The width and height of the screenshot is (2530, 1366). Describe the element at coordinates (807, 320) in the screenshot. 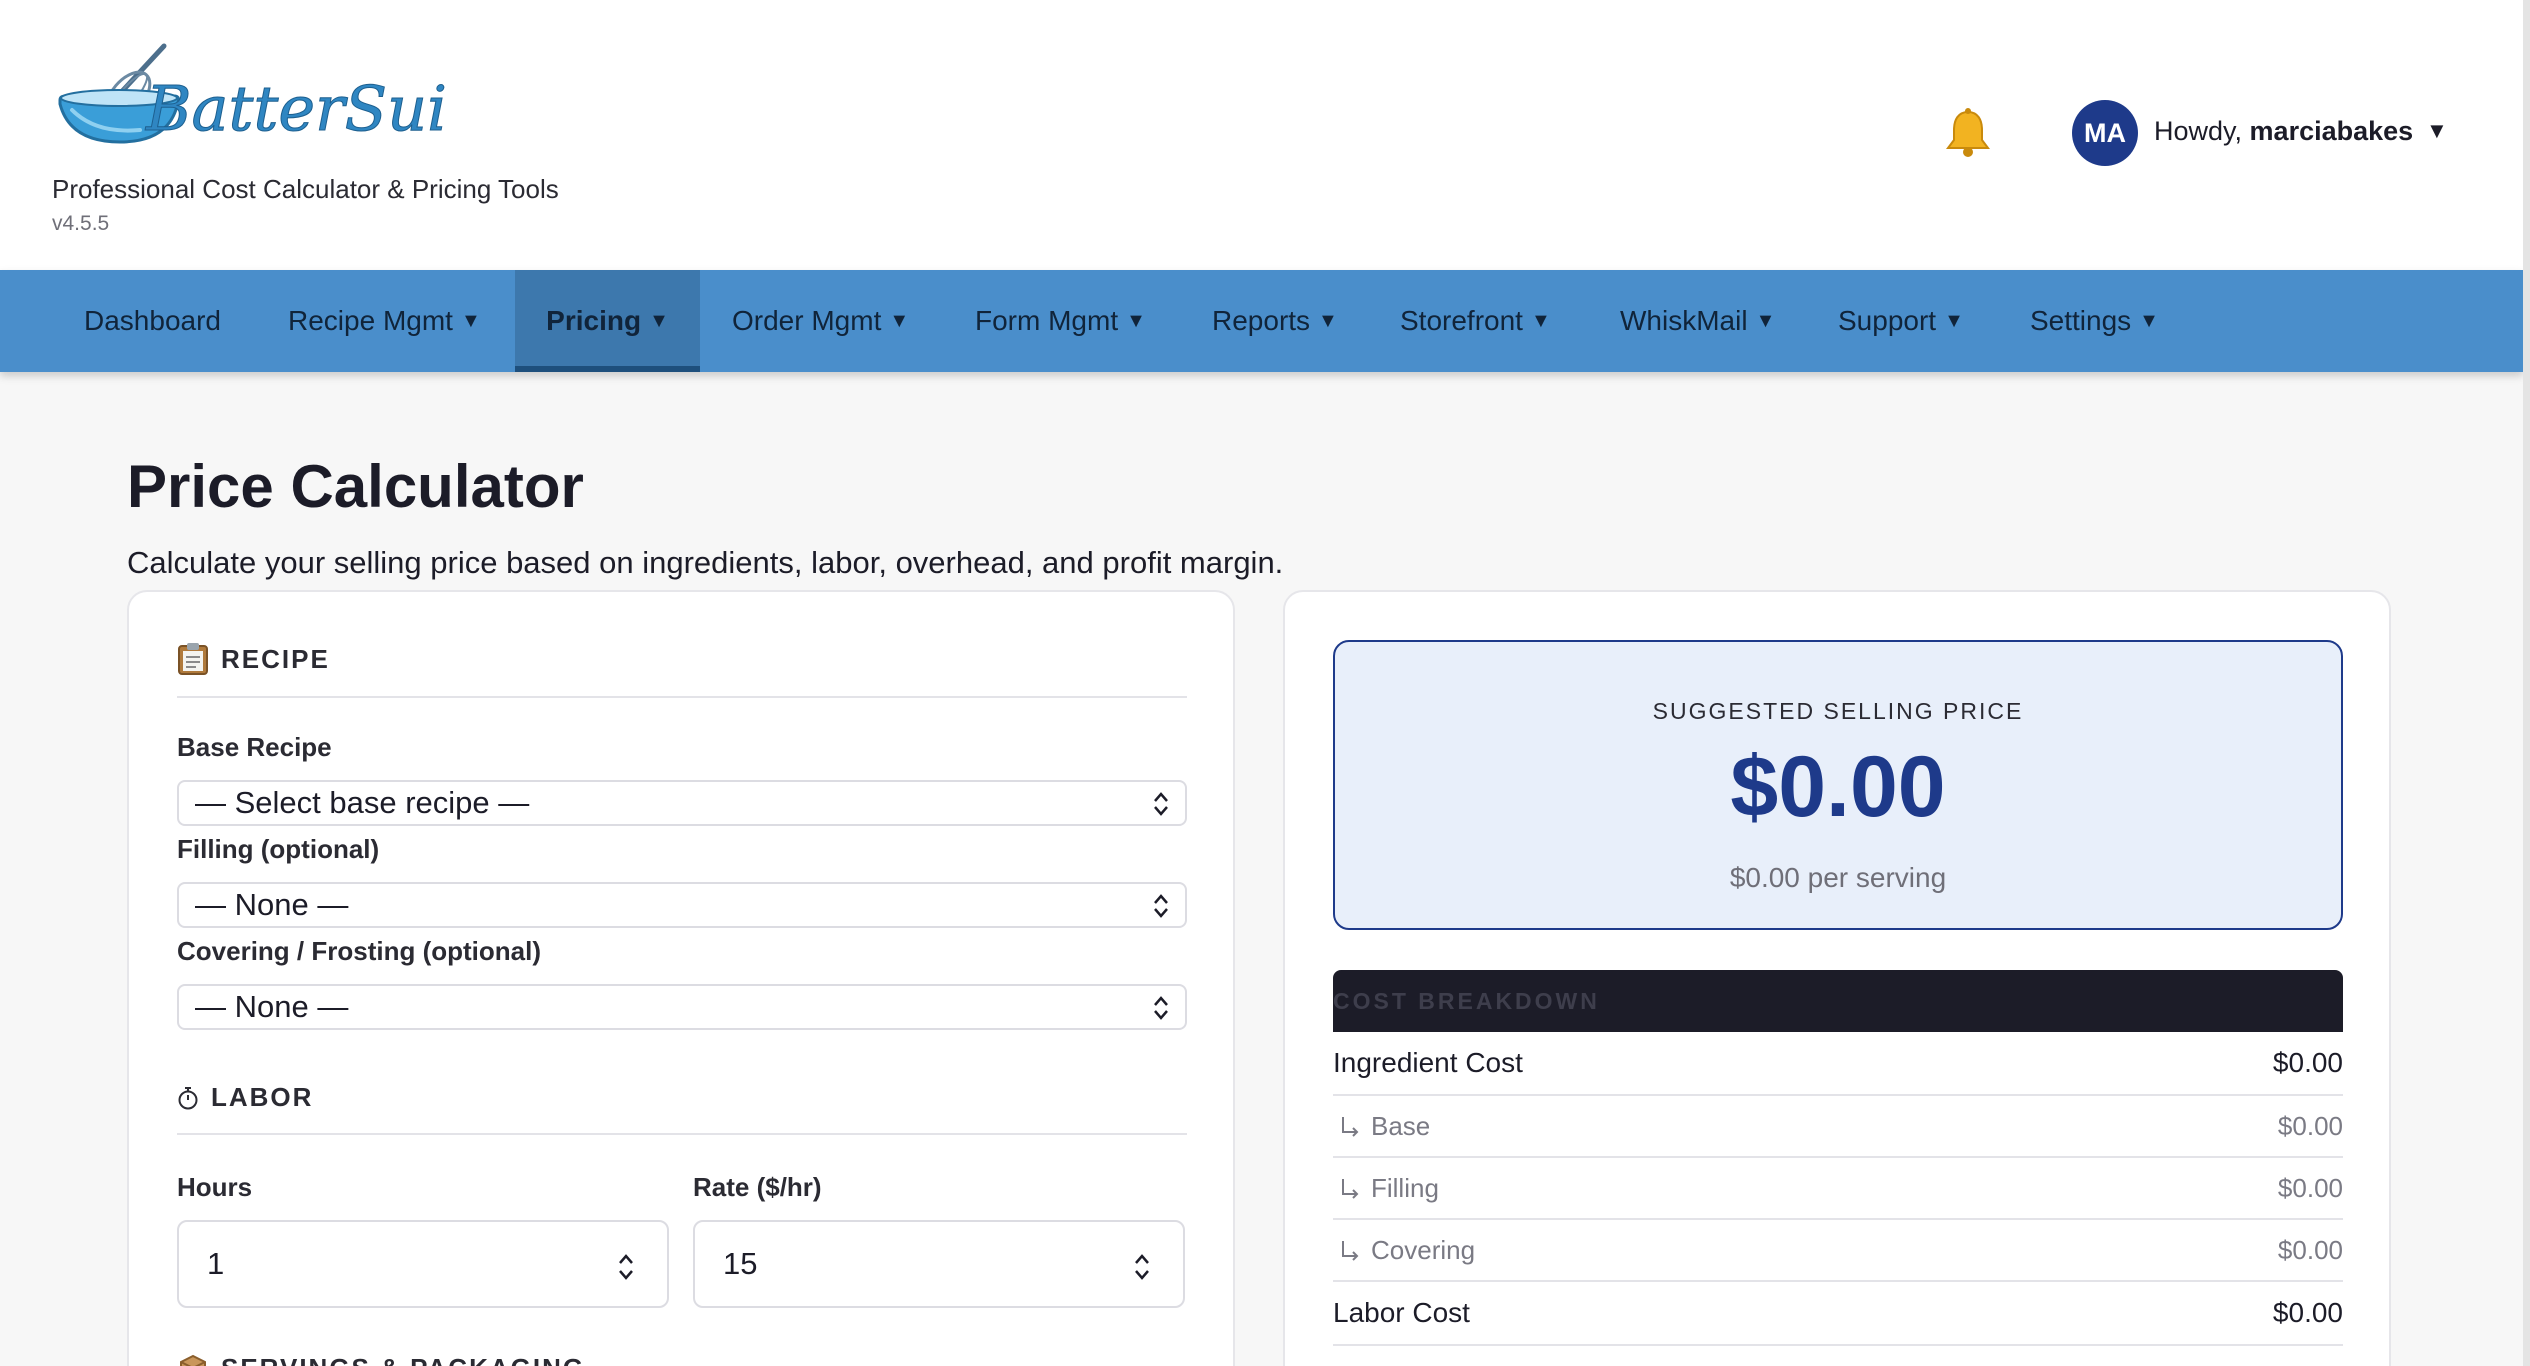

I see `nav-label: Order Mgmt` at that location.